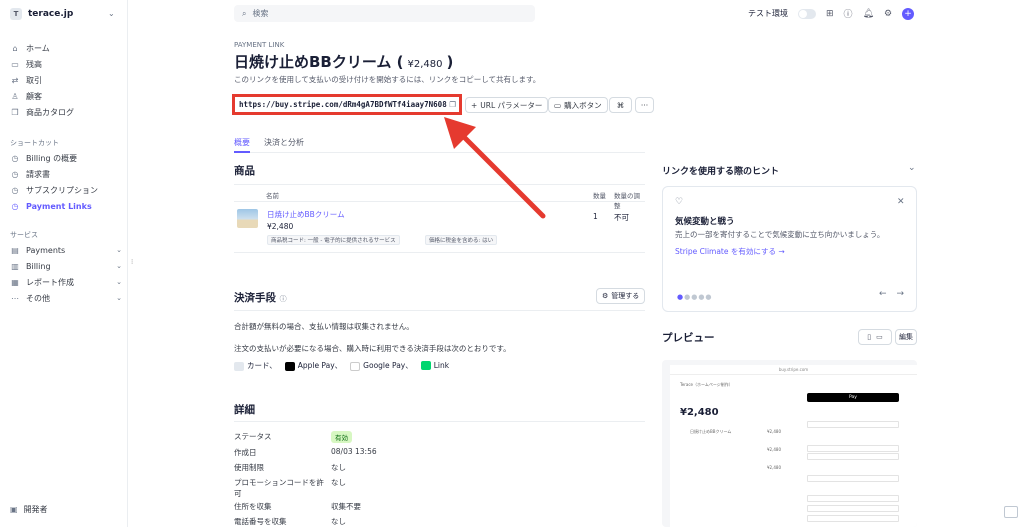 Image resolution: width=1024 pixels, height=527 pixels. Describe the element at coordinates (15, 112) in the screenshot. I see `catalog-icon: ❒` at that location.